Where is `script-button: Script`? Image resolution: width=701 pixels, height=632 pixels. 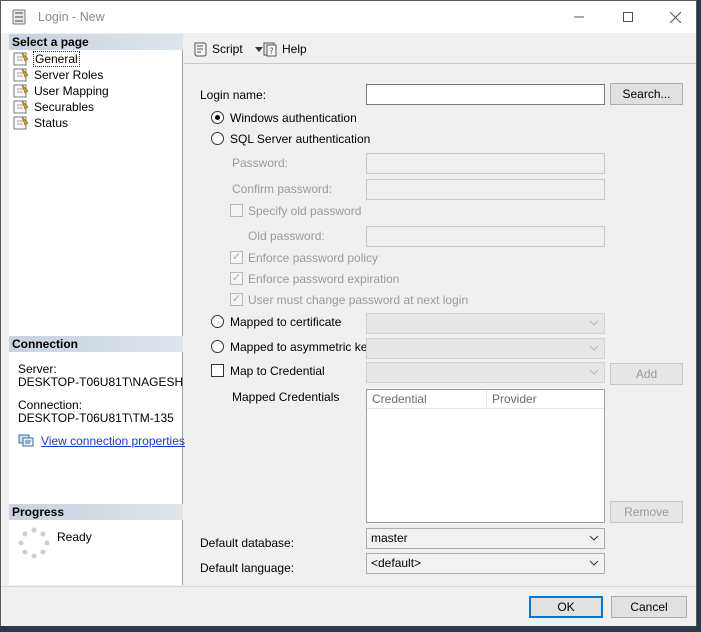
script-button: Script is located at coordinates (230, 49).